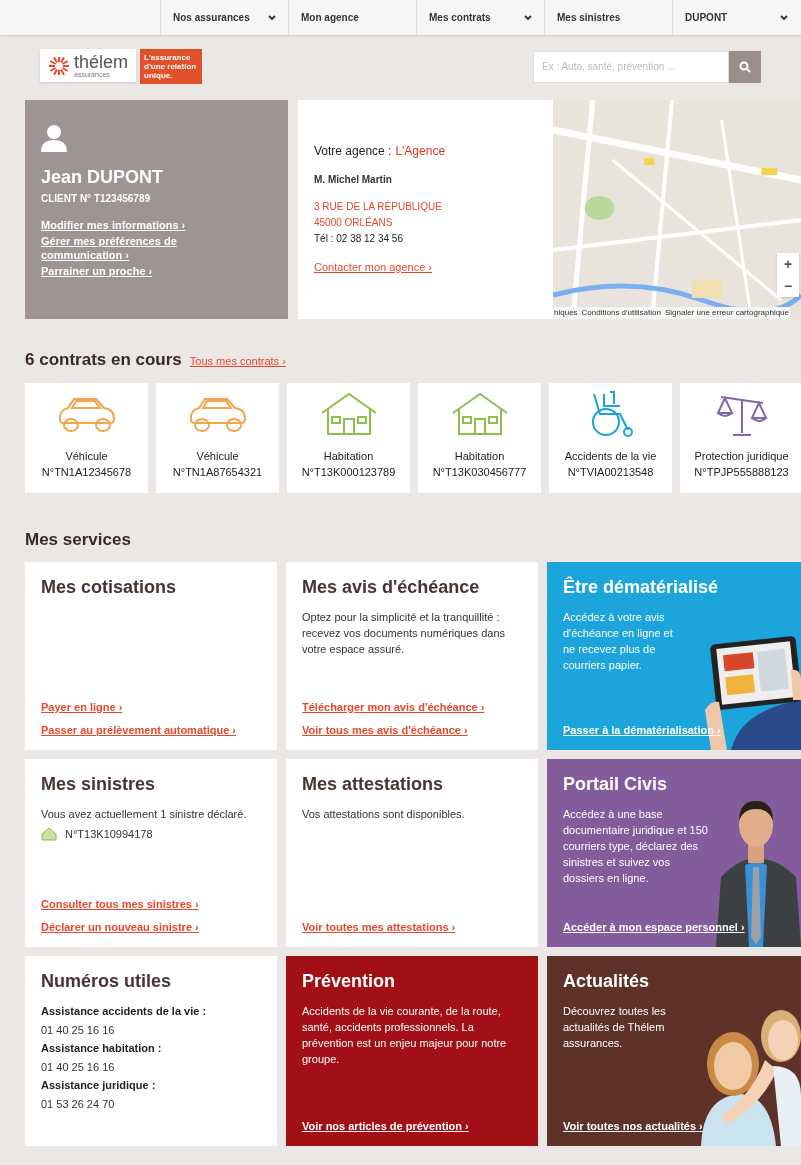  I want to click on card-text: Optez pour la simplicité et la tranquillité : recevez vos documents numériques dans votre espace assuré., so click(404, 633).